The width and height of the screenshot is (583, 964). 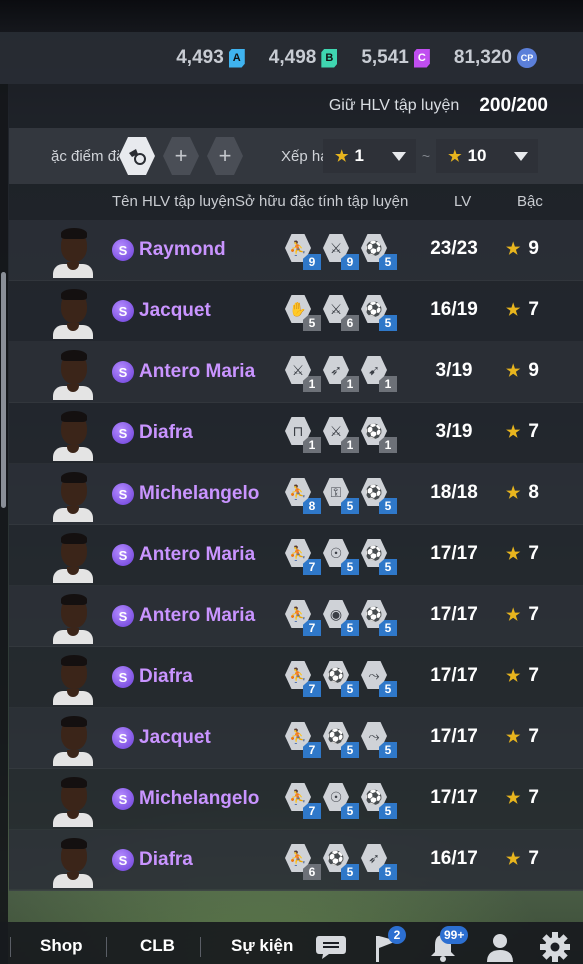 I want to click on chat-icon, so click(x=331, y=947).